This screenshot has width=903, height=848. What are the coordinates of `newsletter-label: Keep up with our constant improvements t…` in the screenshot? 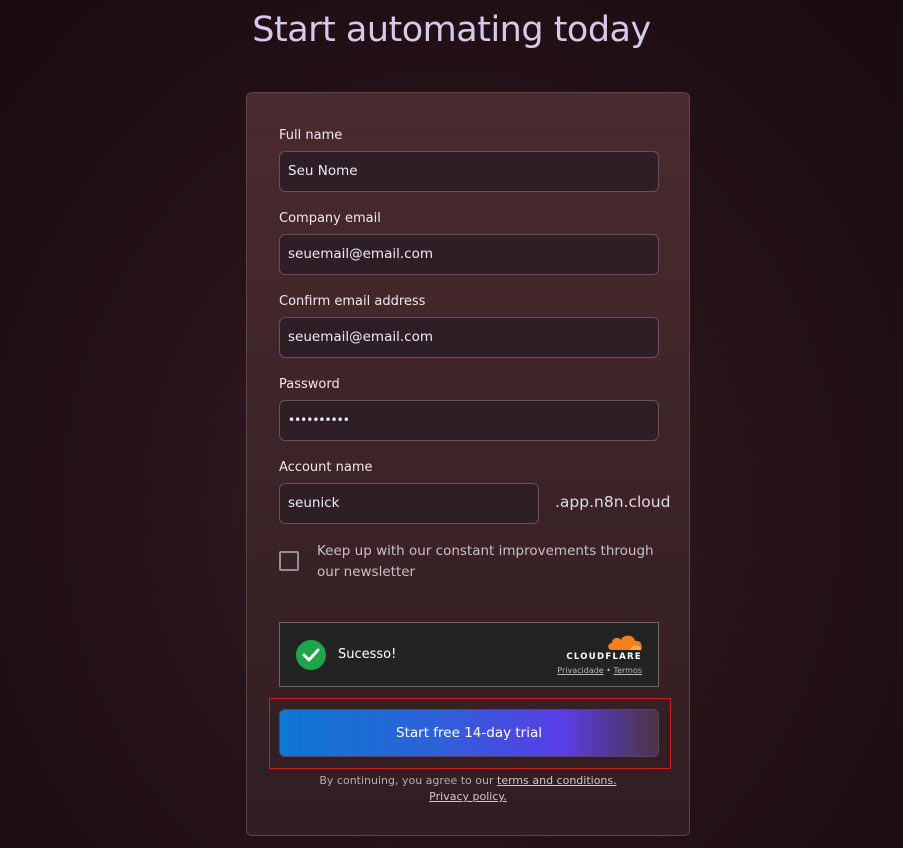 It's located at (485, 561).